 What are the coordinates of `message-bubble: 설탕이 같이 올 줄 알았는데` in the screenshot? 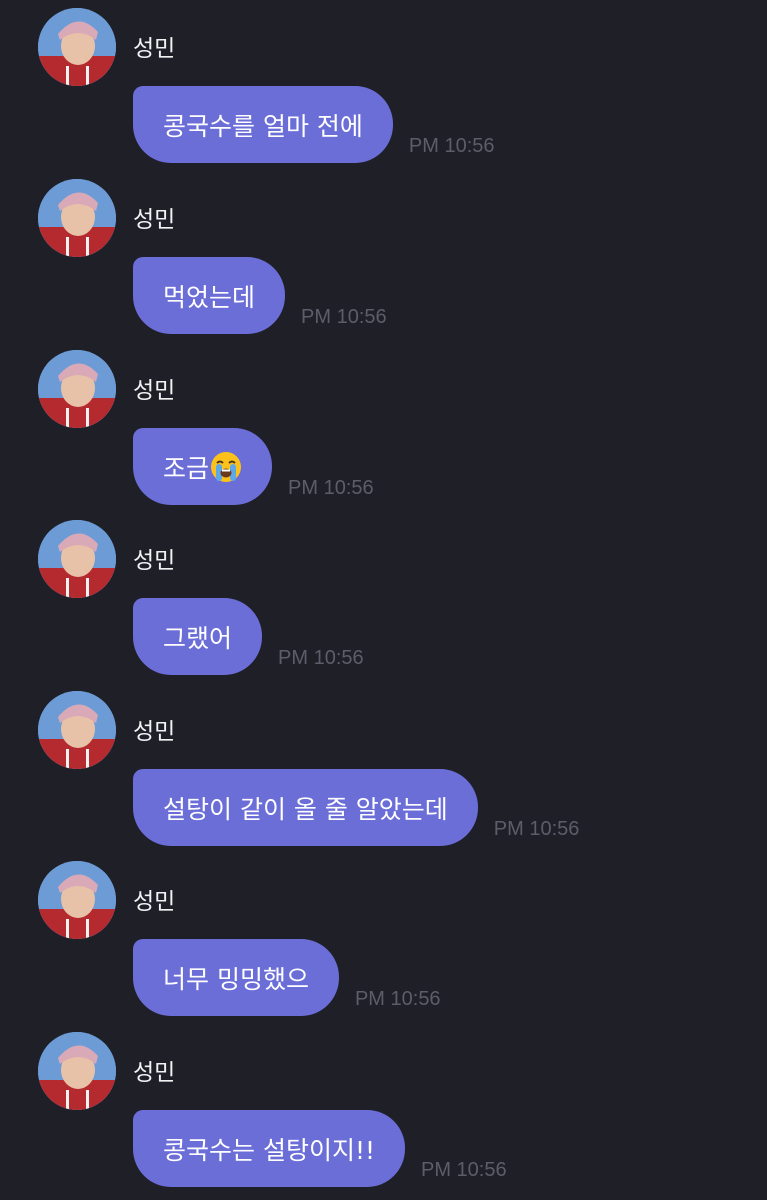 It's located at (305, 807).